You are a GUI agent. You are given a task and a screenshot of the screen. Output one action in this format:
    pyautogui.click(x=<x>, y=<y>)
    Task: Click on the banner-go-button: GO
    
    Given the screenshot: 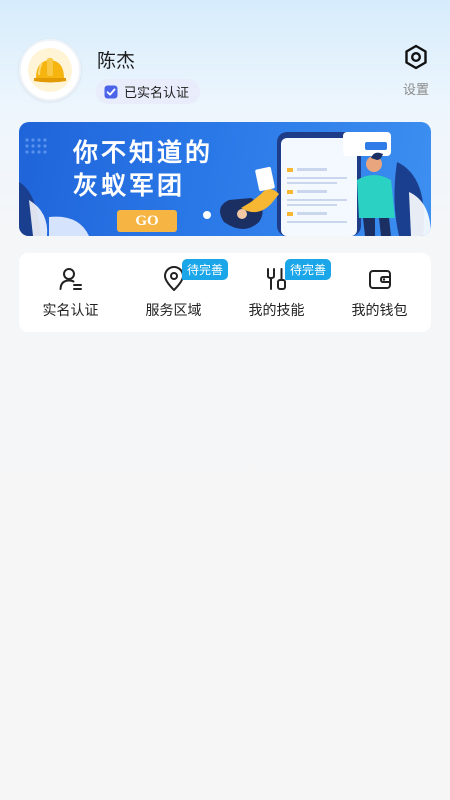 What is the action you would take?
    pyautogui.click(x=147, y=221)
    